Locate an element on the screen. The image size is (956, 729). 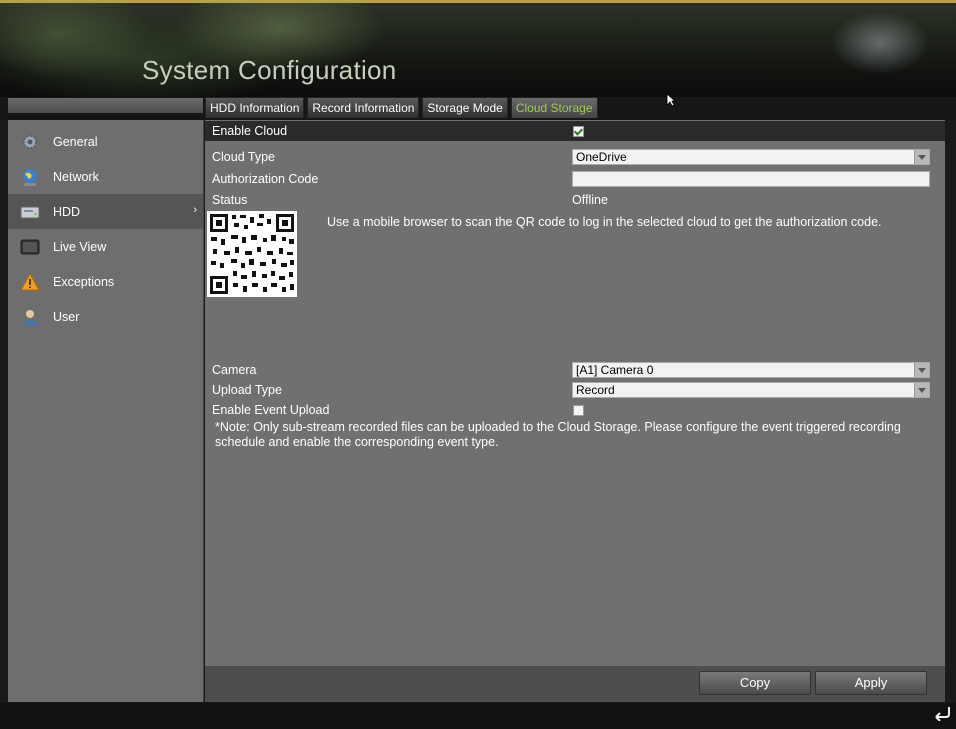
sidebar-item-live-view: Live View is located at coordinates (105, 246).